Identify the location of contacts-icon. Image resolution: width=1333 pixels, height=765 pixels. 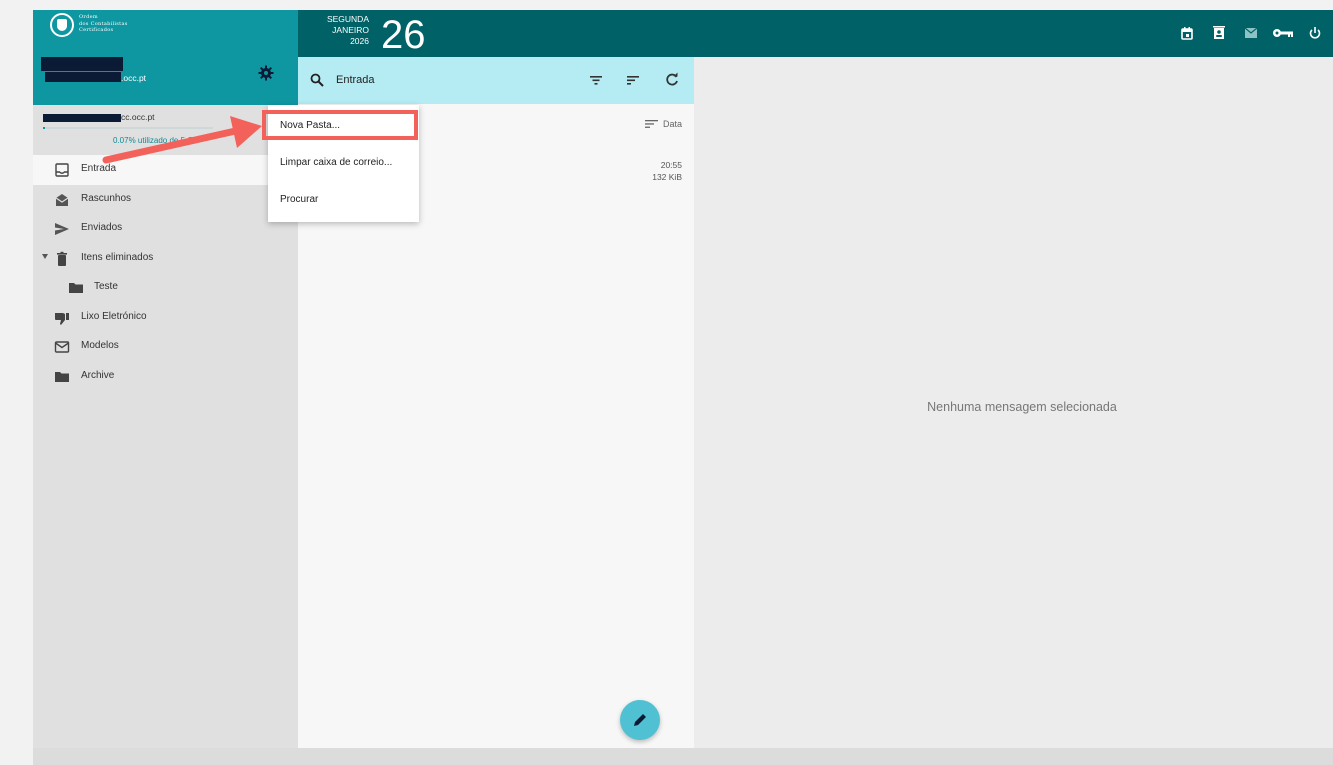
(1219, 33).